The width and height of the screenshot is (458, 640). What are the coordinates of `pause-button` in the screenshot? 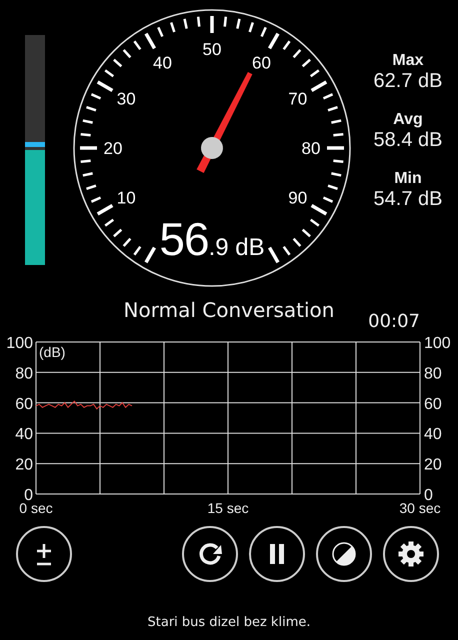 It's located at (277, 554).